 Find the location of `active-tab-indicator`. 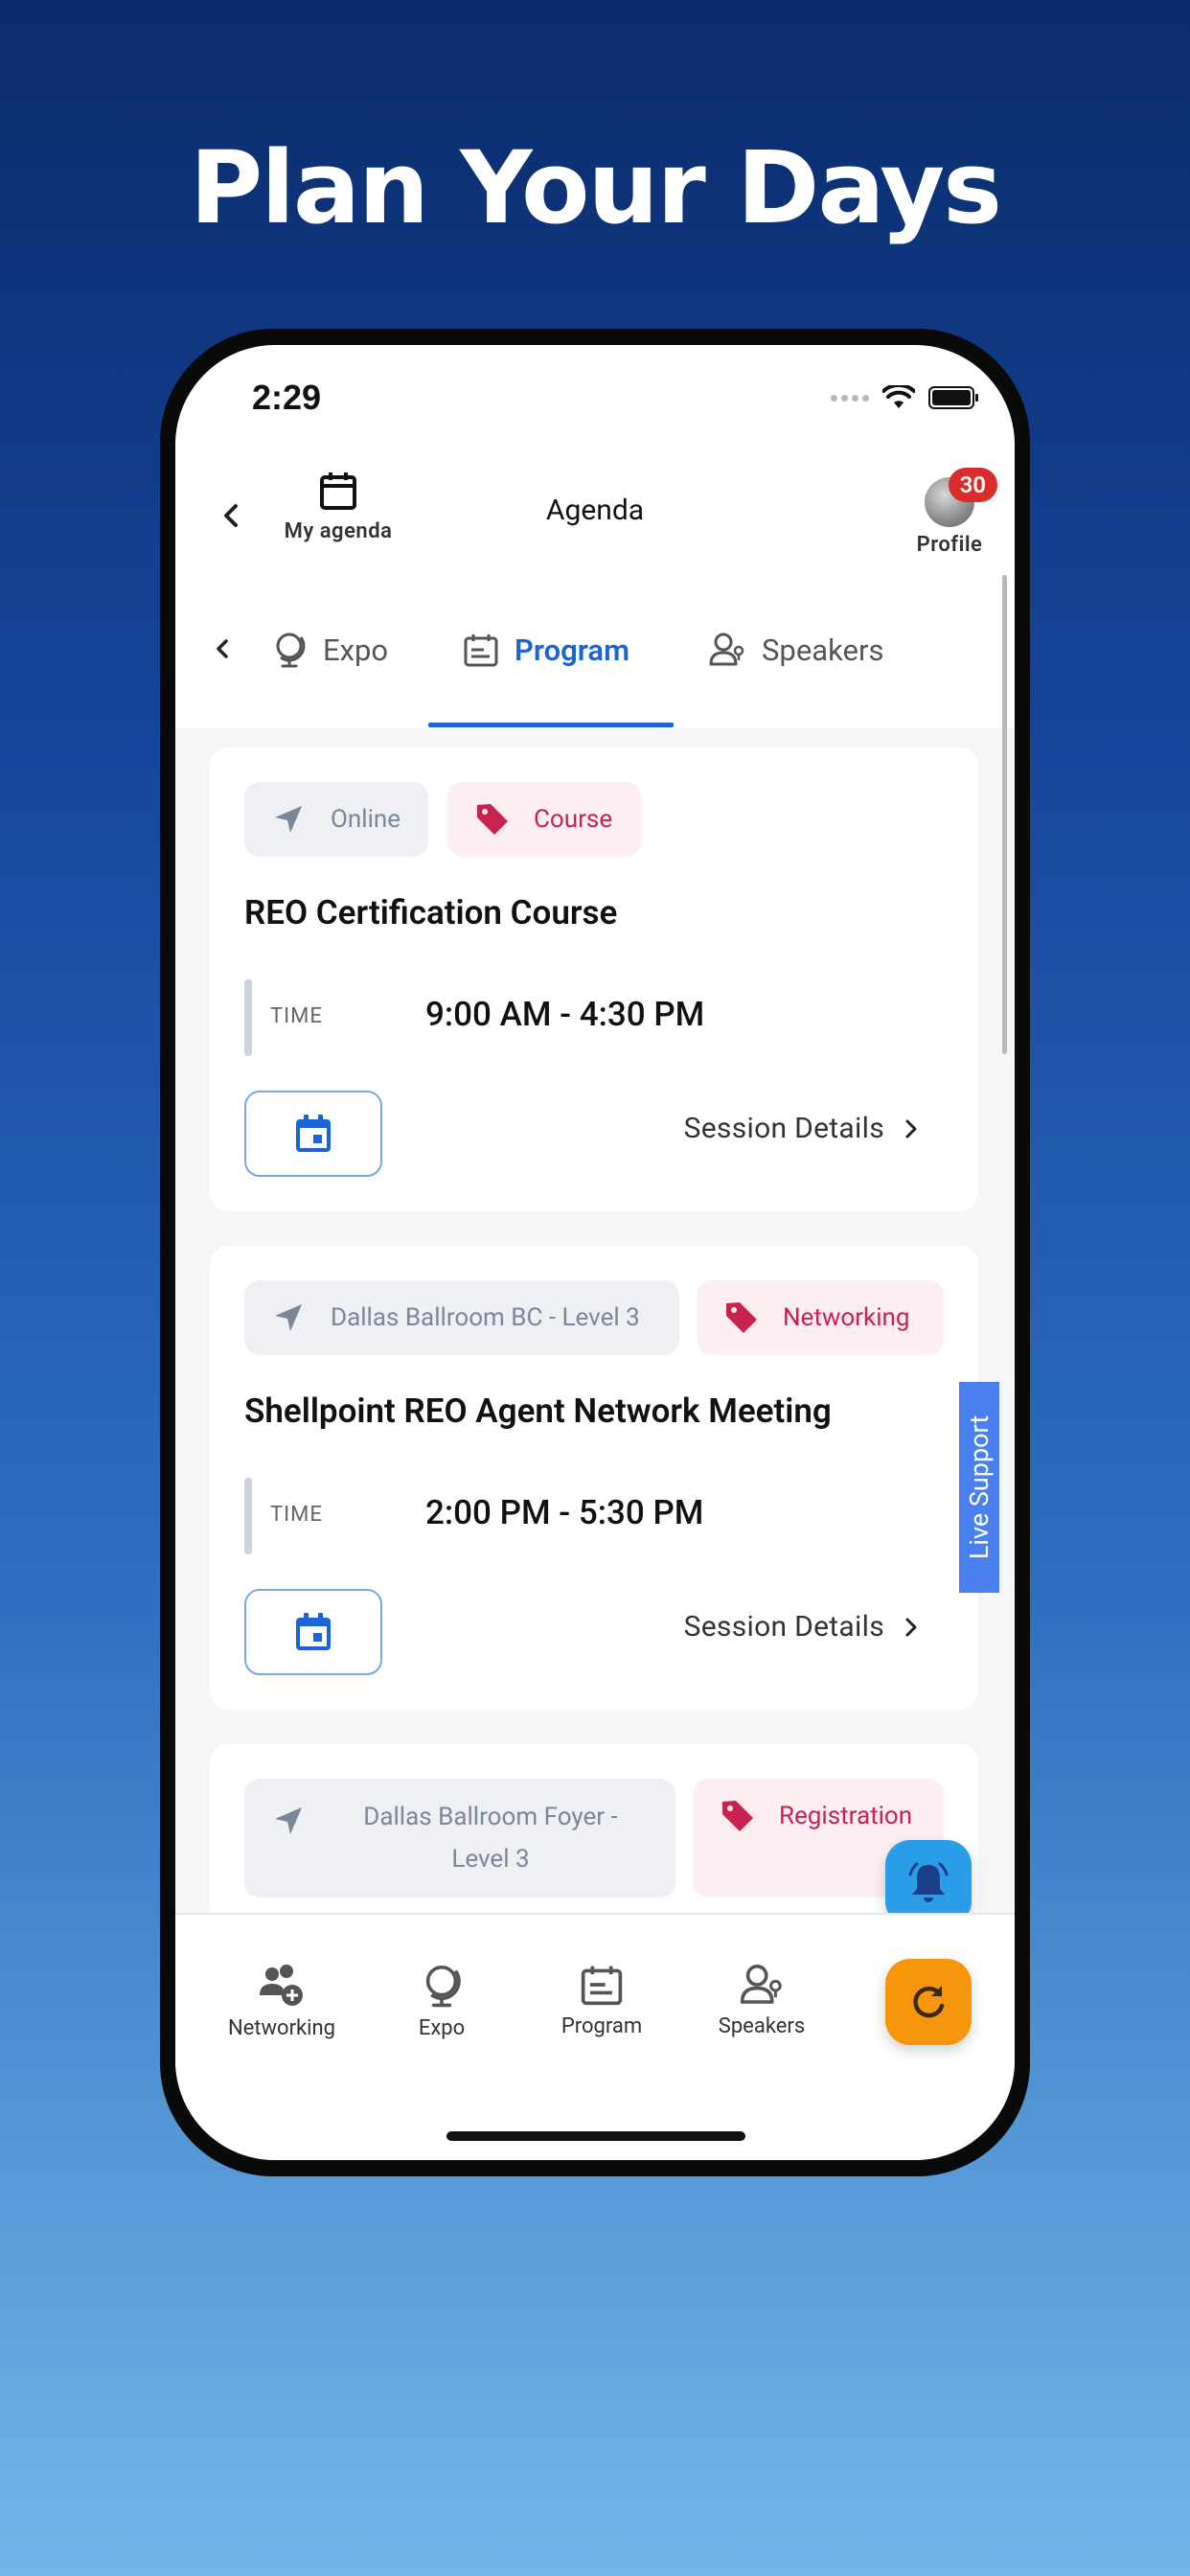

active-tab-indicator is located at coordinates (551, 725).